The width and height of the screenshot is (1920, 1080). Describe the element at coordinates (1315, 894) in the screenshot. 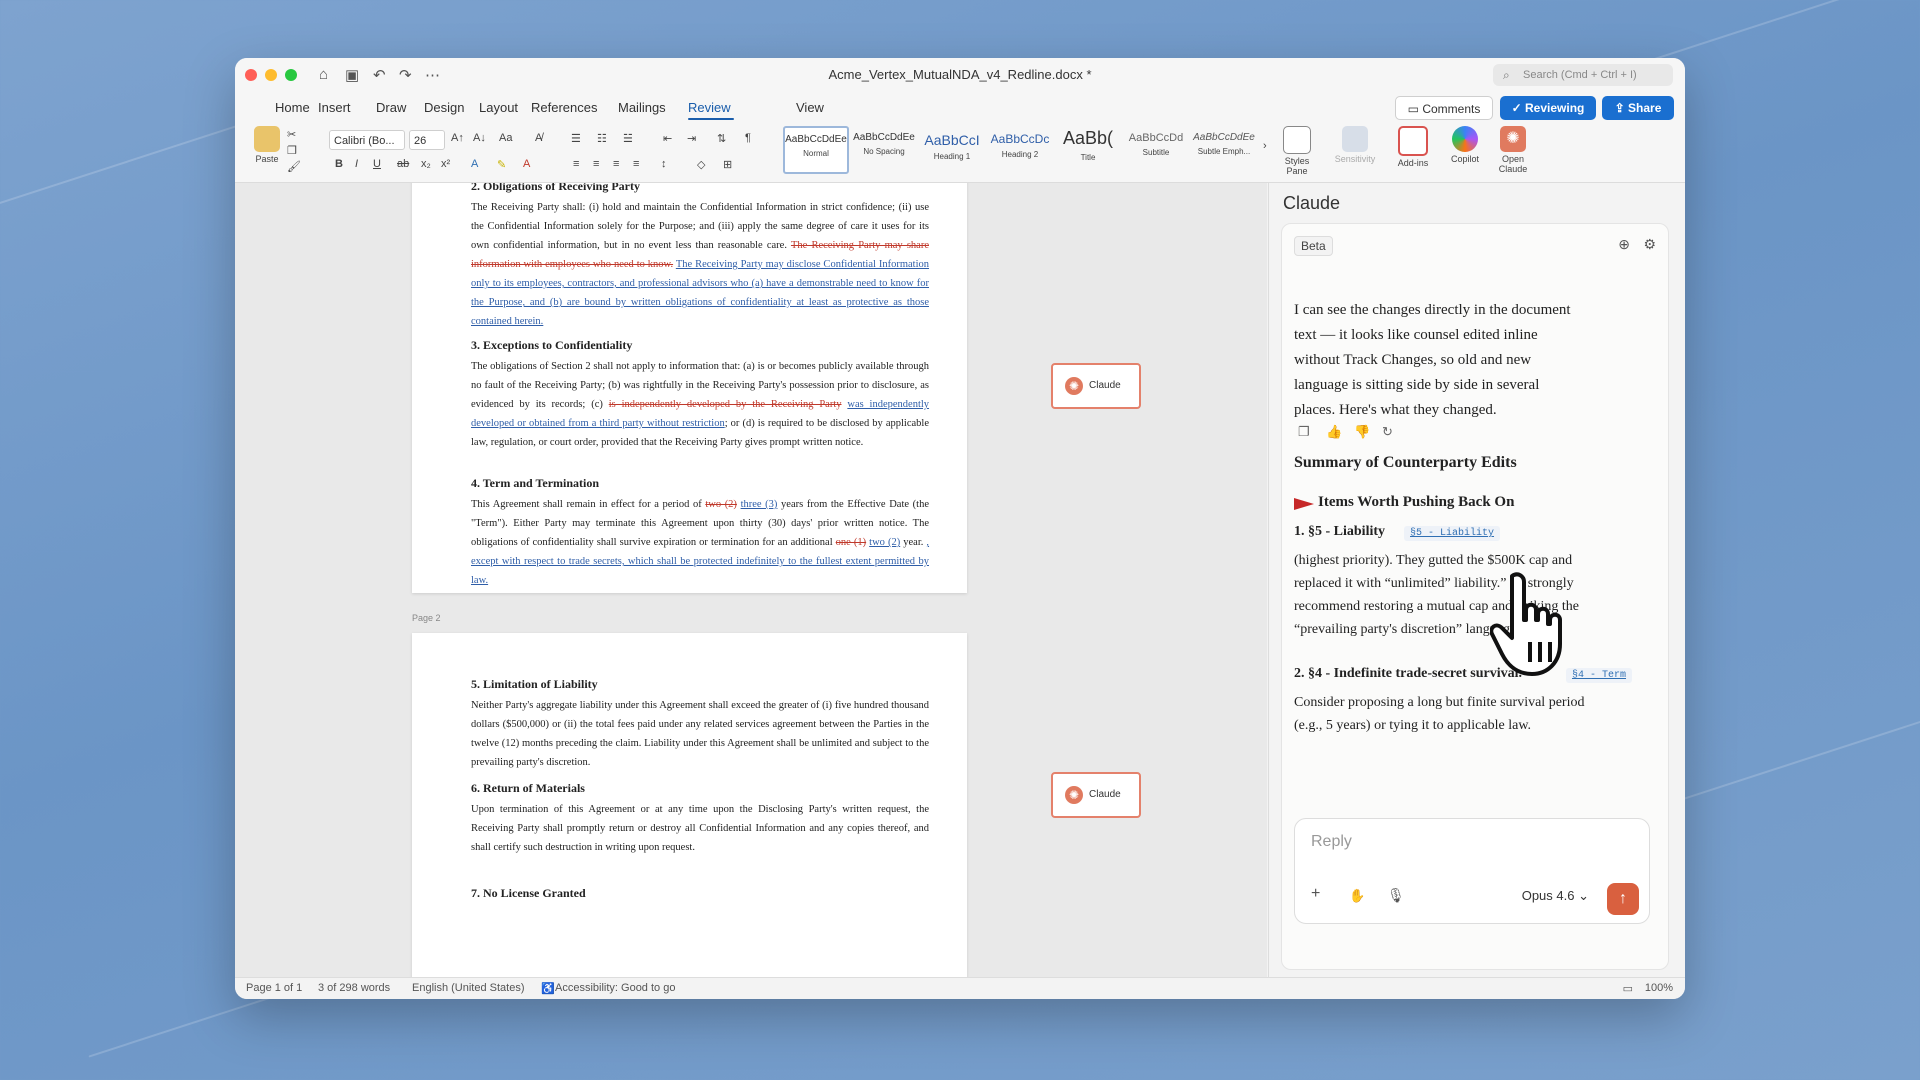

I see `add-icon: +` at that location.